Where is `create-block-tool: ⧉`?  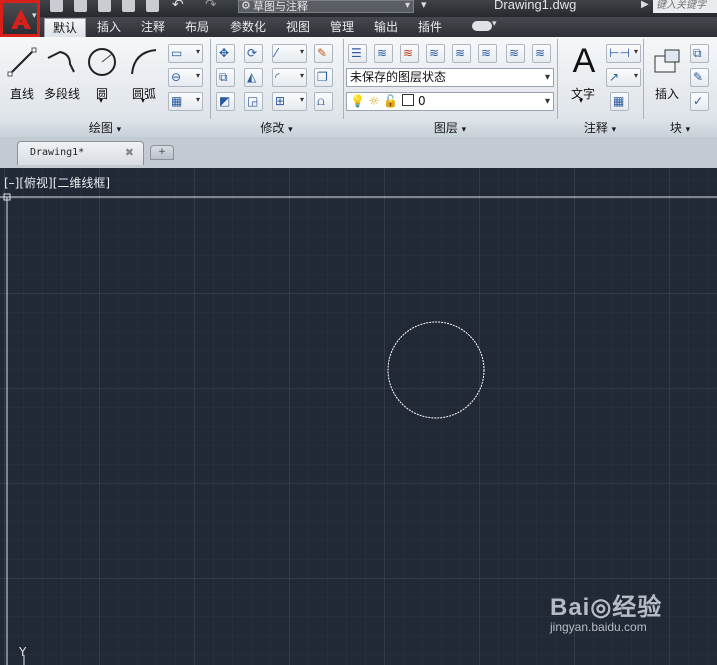
create-block-tool: ⧉ is located at coordinates (699, 53).